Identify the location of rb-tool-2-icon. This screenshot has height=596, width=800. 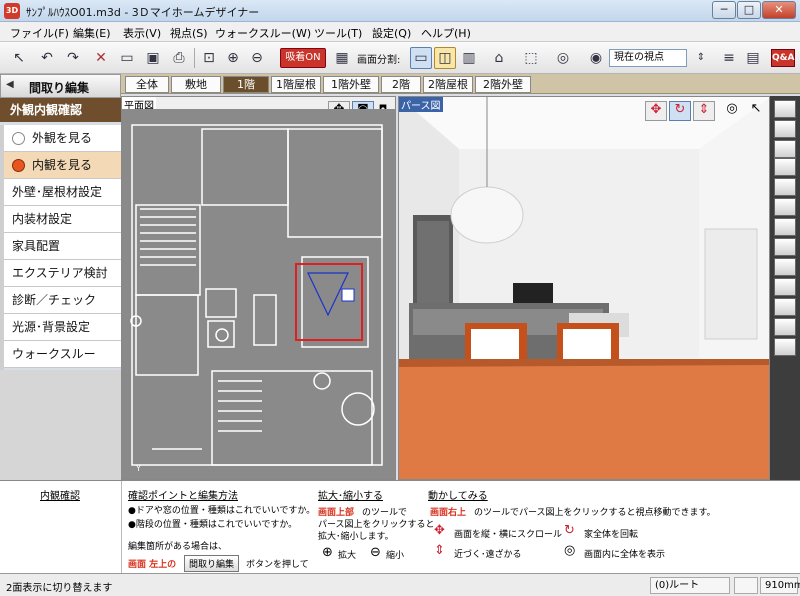
(785, 129).